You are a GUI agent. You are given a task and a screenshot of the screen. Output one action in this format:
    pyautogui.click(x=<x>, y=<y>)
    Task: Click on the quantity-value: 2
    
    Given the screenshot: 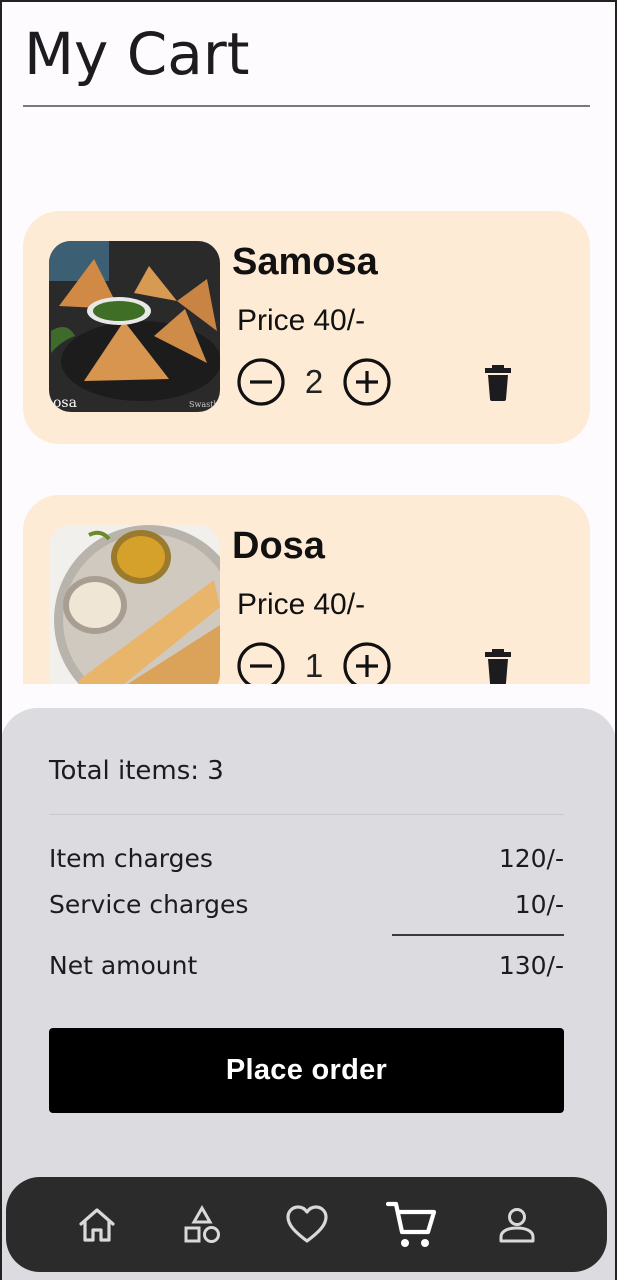 What is the action you would take?
    pyautogui.click(x=314, y=381)
    